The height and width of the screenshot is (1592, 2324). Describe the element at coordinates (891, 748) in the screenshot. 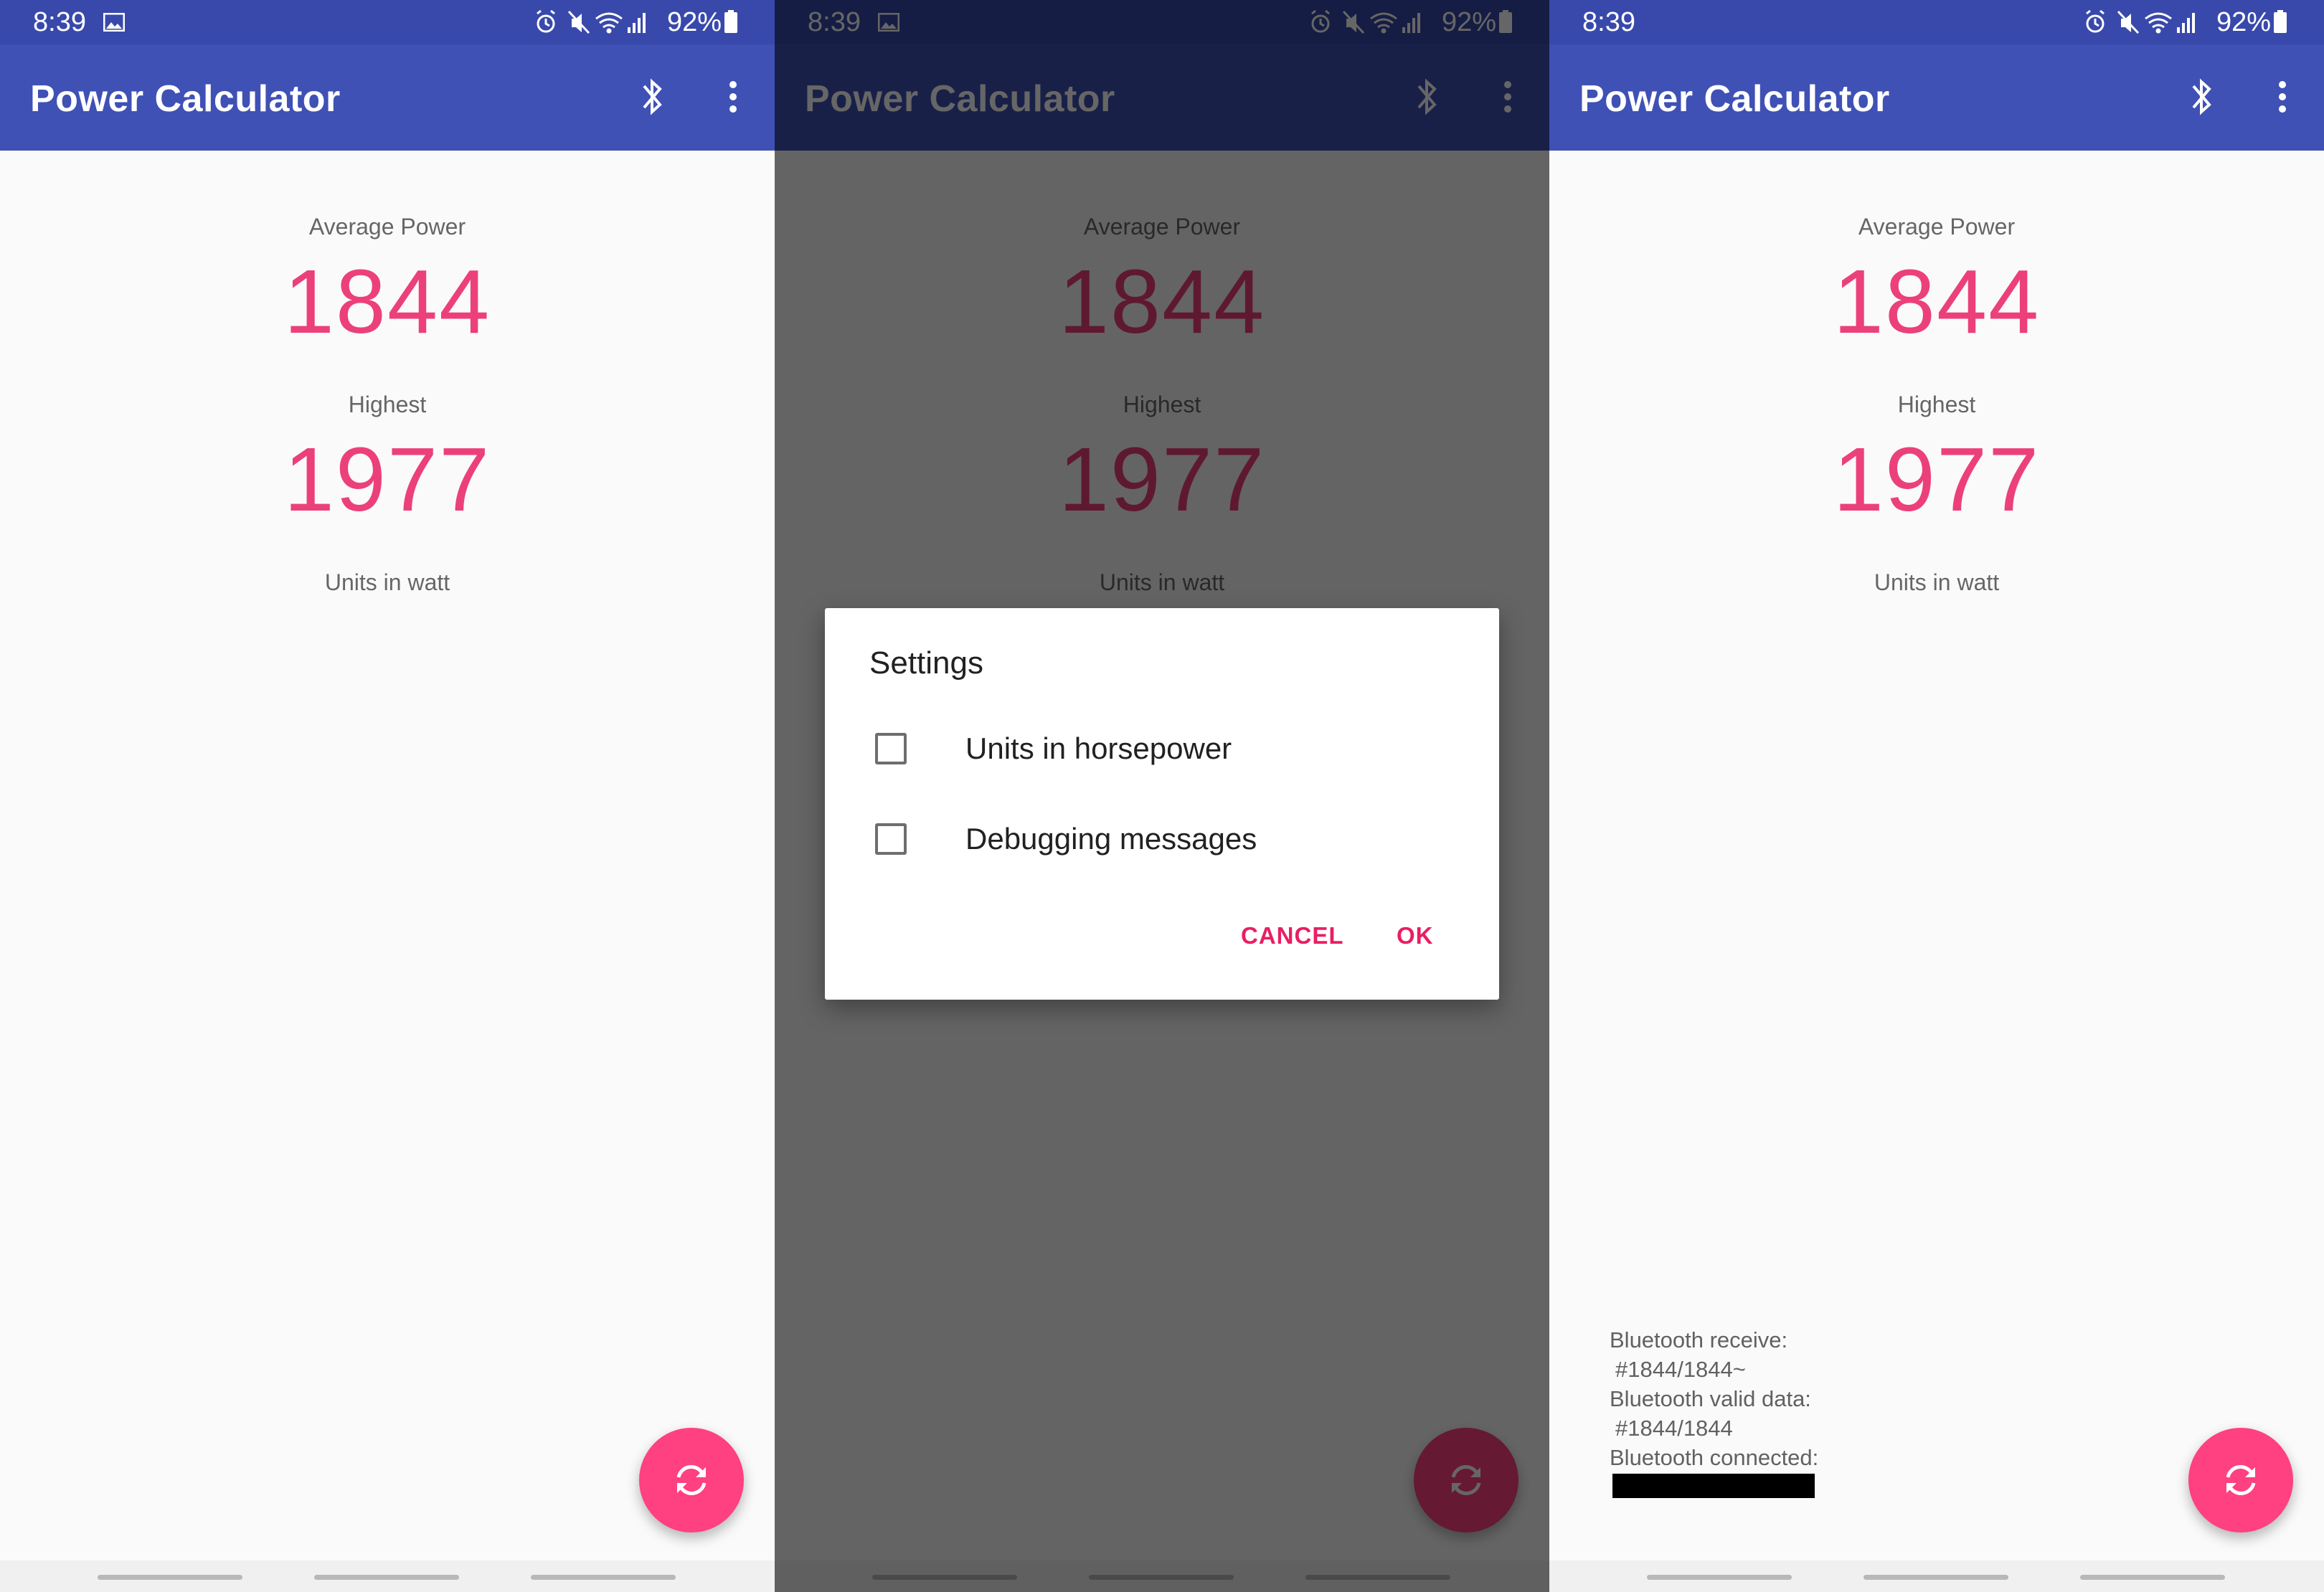

I see `horsepower-checkbox` at that location.